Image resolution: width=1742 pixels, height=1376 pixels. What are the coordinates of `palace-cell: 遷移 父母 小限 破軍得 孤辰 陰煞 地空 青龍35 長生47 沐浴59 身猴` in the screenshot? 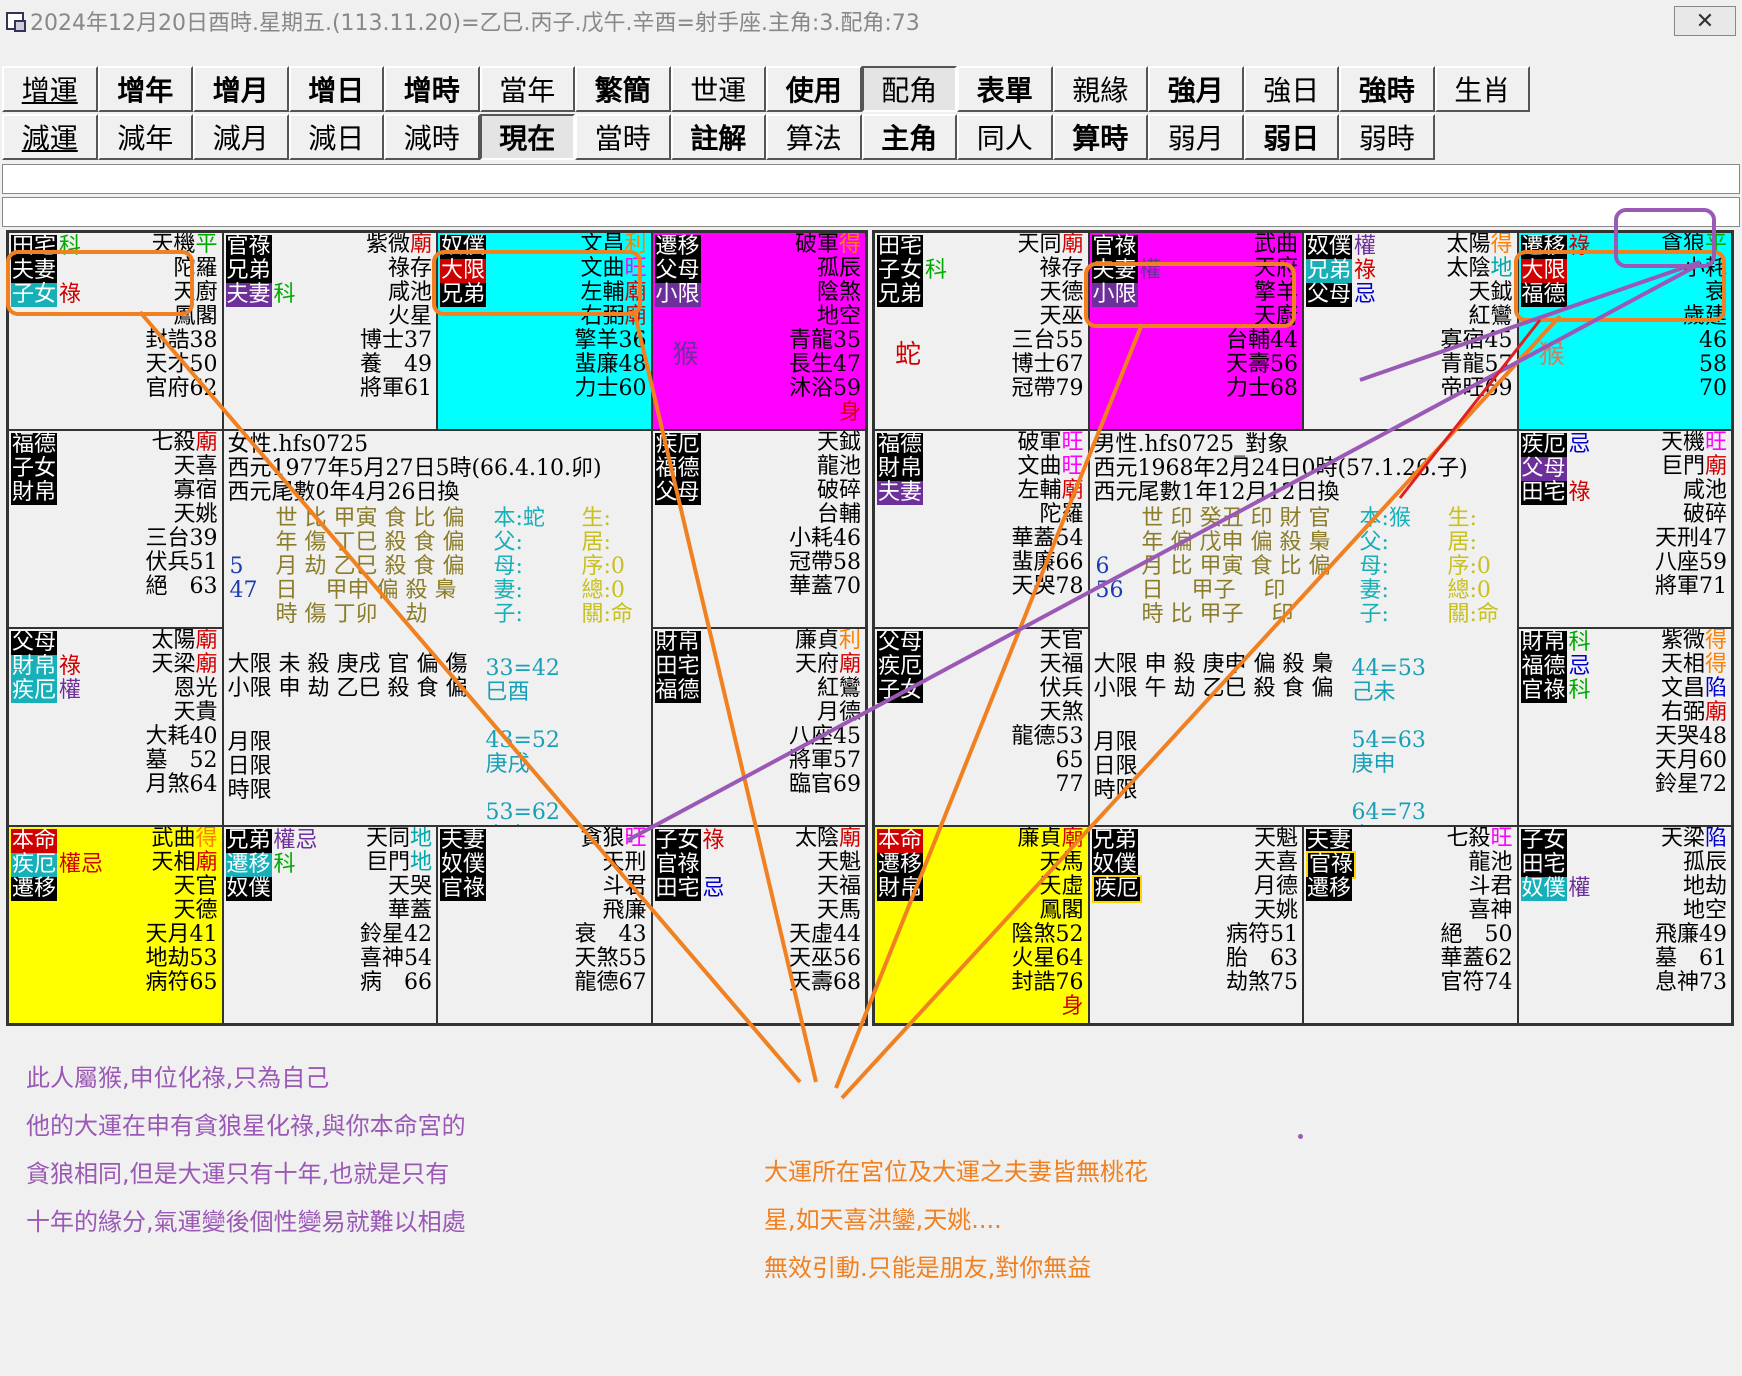 It's located at (758, 331).